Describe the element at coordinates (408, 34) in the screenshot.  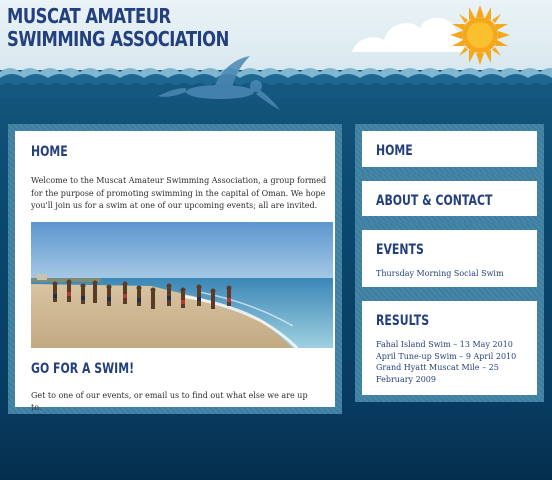
I see `cloud-icon` at that location.